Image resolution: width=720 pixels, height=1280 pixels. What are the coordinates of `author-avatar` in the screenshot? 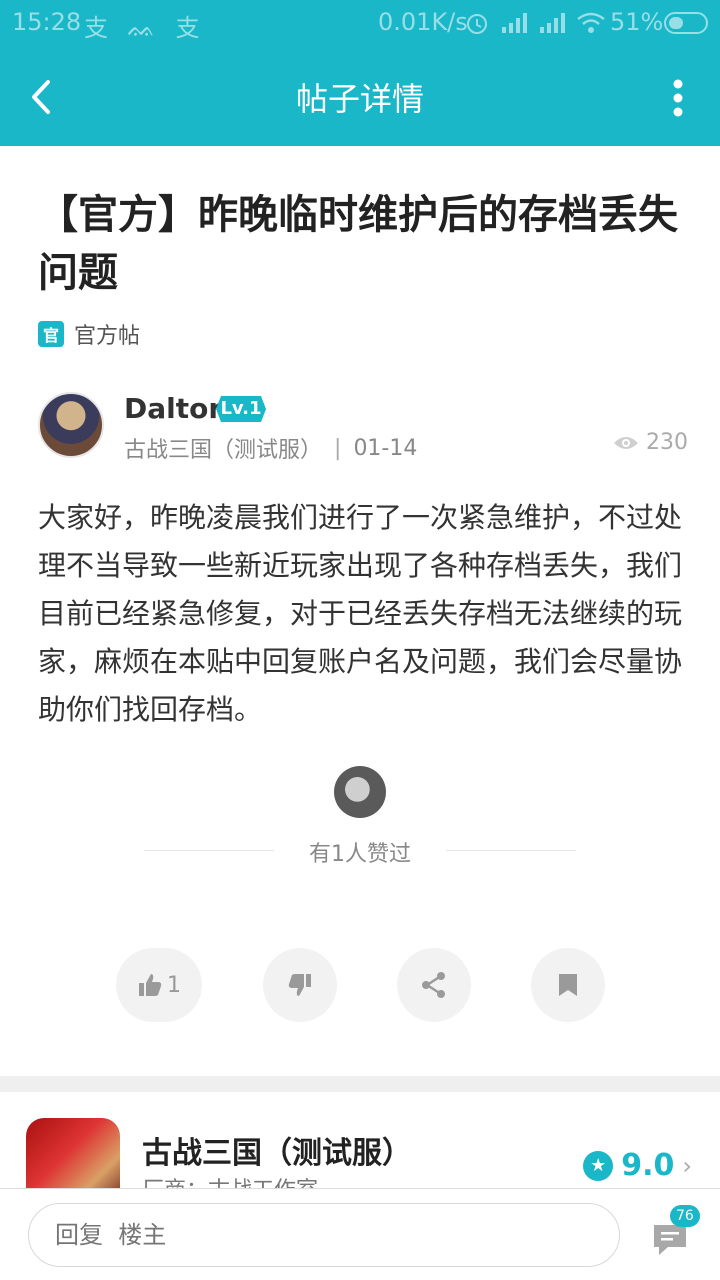 It's located at (71, 425).